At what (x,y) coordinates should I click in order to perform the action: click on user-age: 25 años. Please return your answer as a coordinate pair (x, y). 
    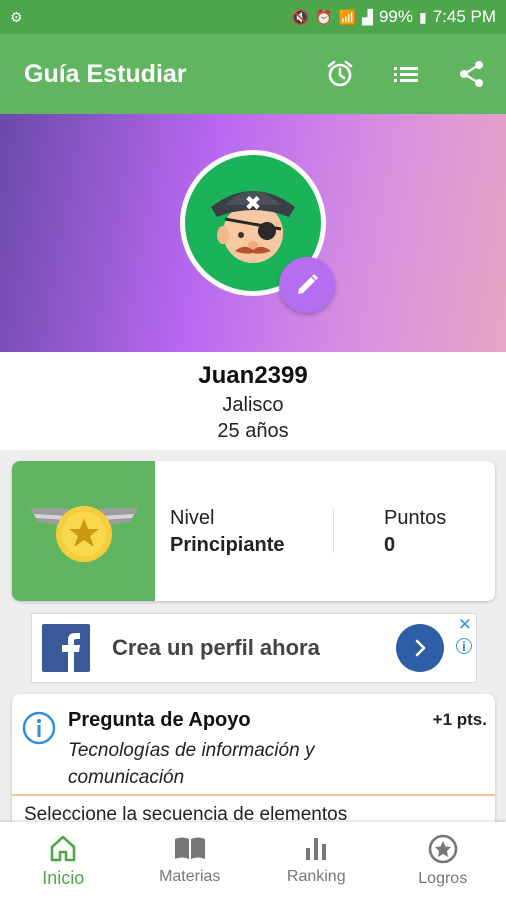
    Looking at the image, I should click on (253, 431).